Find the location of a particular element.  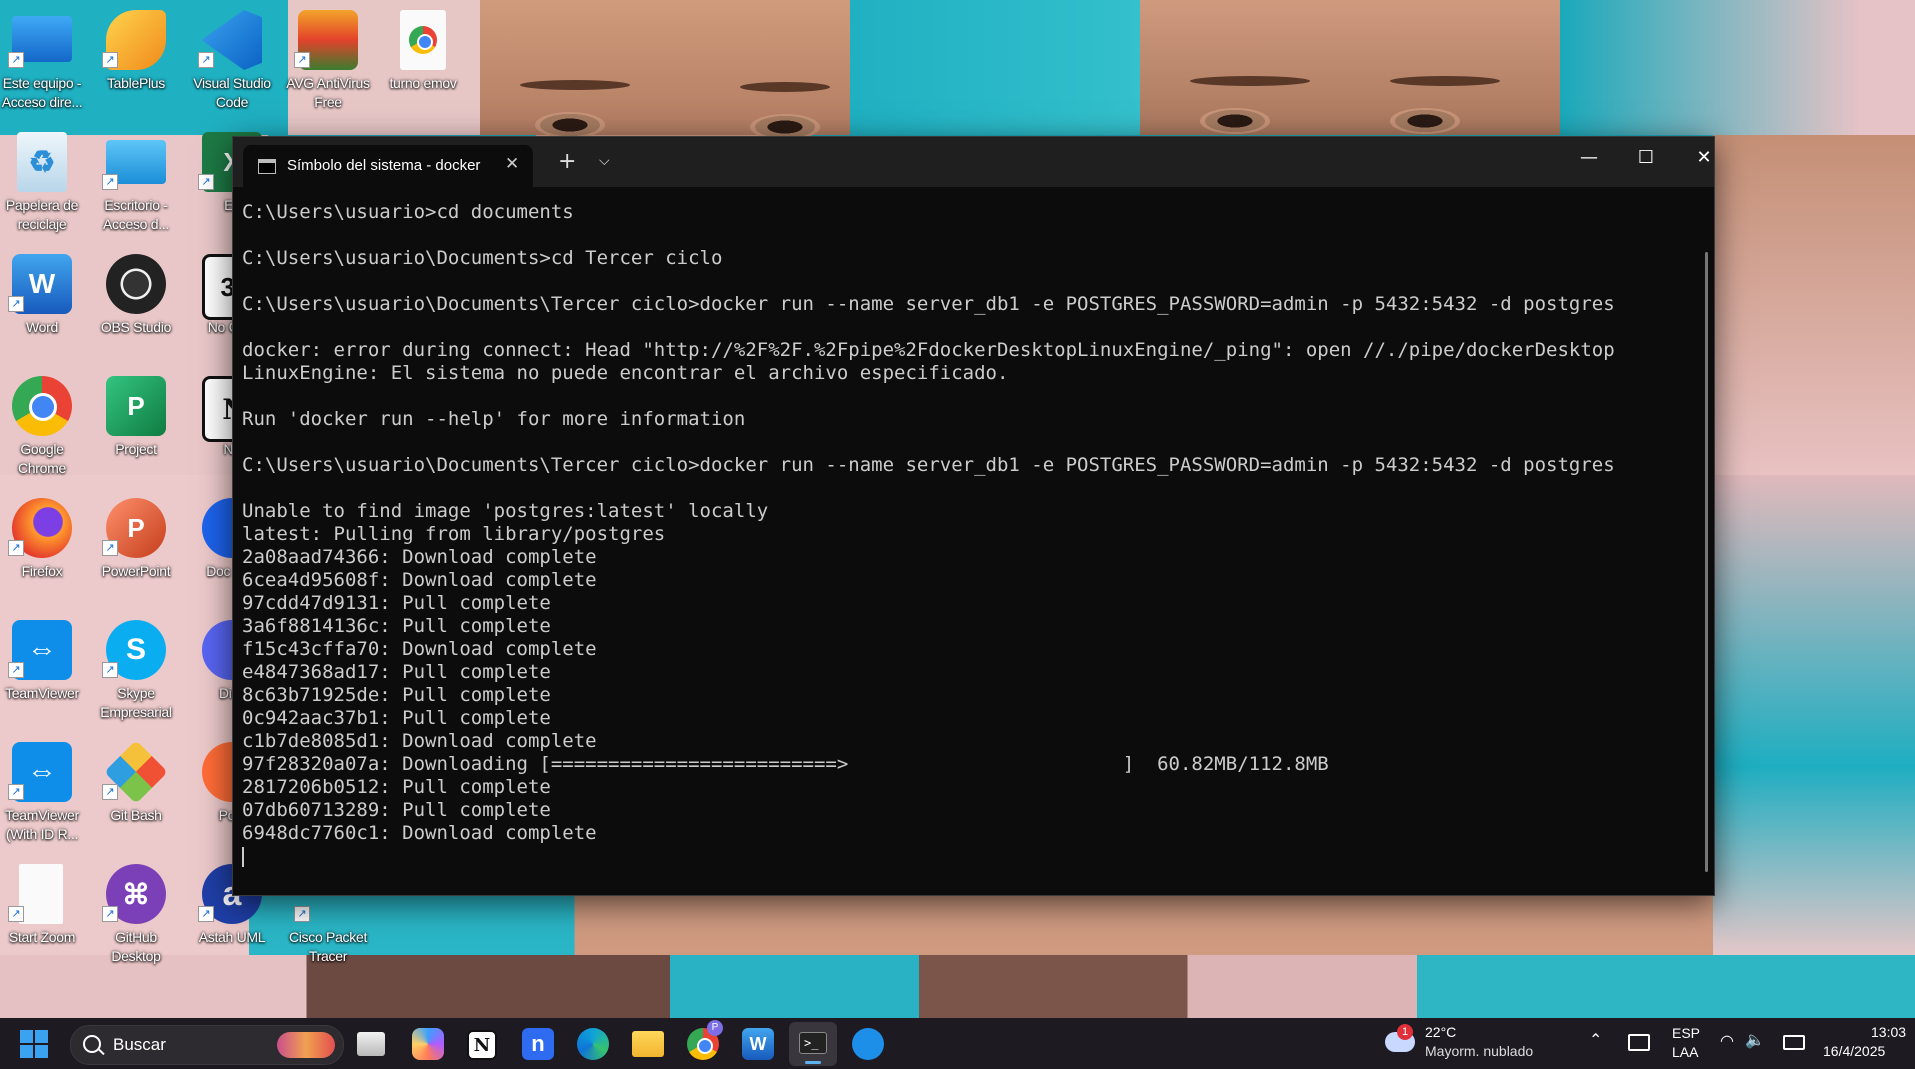

clock-date: 16/4/2025 is located at coordinates (1854, 1051).